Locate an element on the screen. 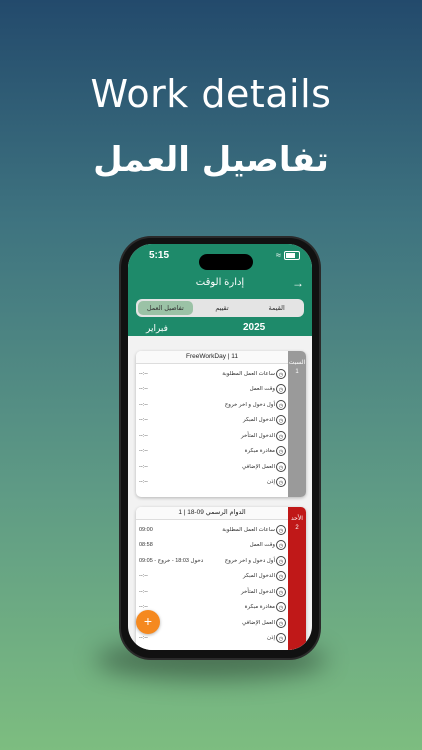 This screenshot has height=750, width=422. segmented-tabs: القيمة تقييم تفاصيل العمل is located at coordinates (220, 308).